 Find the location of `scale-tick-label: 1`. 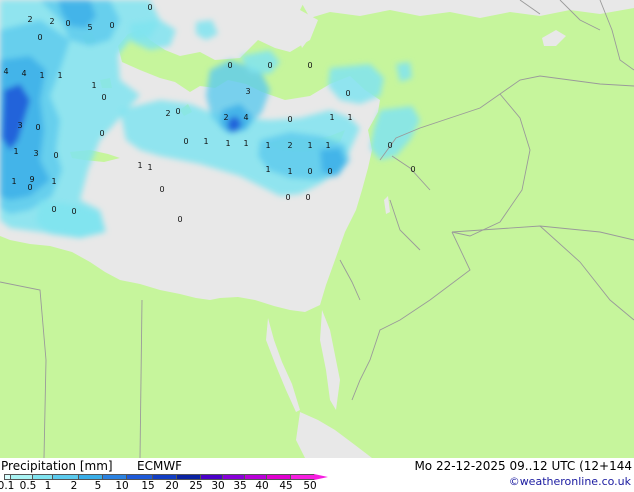

scale-tick-label: 1 is located at coordinates (48, 486).